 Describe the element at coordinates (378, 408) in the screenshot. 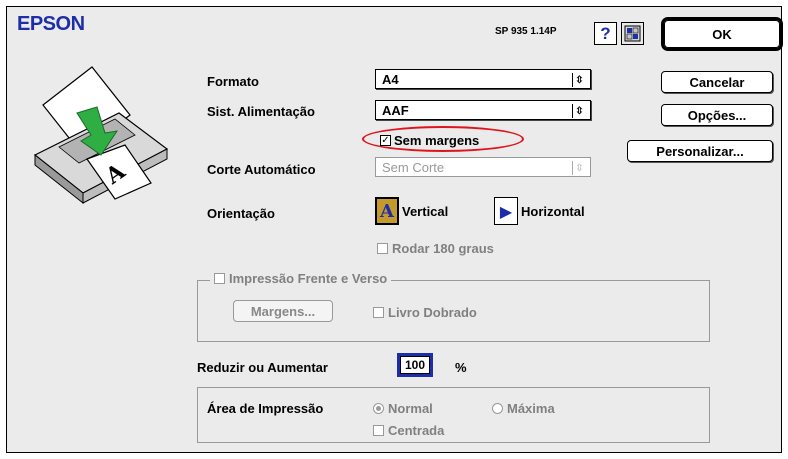

I see `area-normal-radio` at that location.